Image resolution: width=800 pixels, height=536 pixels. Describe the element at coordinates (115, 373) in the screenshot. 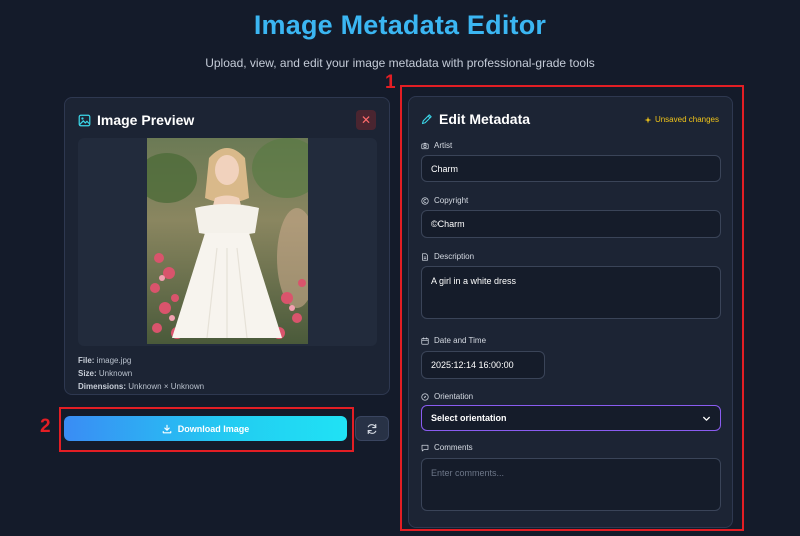

I see `file-size-value: Unknown` at that location.